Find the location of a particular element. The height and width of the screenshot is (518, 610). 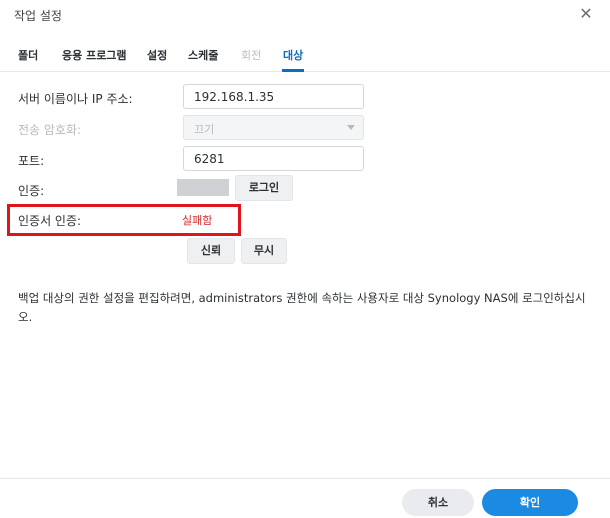

cancel-button: 취소 is located at coordinates (438, 502).